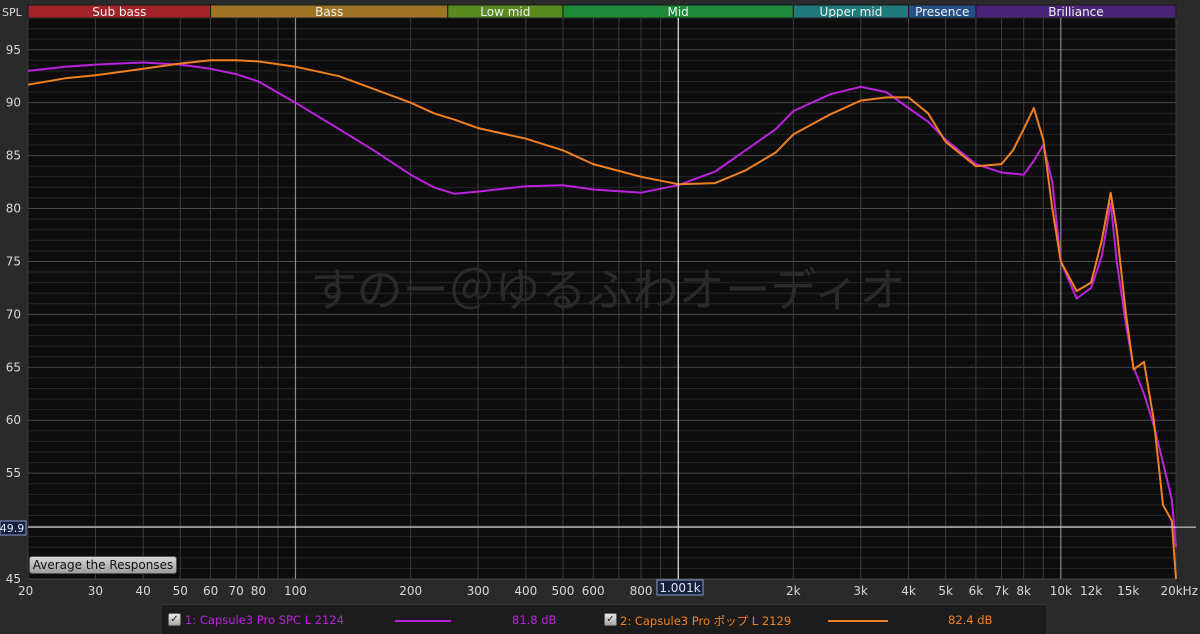  I want to click on y-tick-label: 90, so click(13, 103).